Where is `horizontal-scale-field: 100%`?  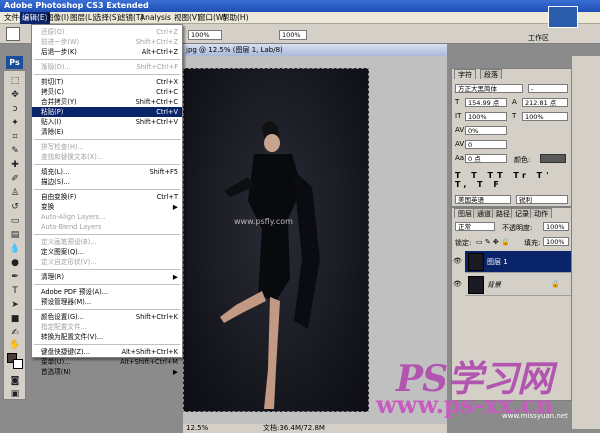
horizontal-scale-field: 100% is located at coordinates (545, 116).